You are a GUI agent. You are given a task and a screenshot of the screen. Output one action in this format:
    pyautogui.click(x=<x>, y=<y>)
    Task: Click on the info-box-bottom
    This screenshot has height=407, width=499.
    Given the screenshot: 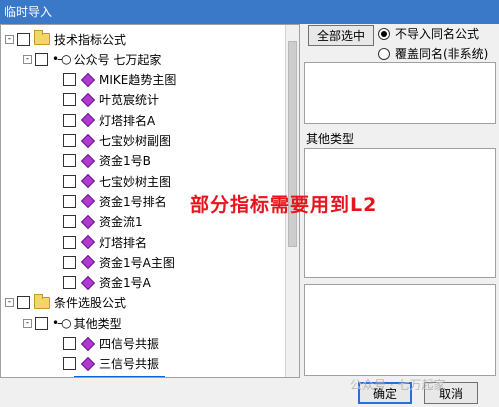 What is the action you would take?
    pyautogui.click(x=400, y=330)
    